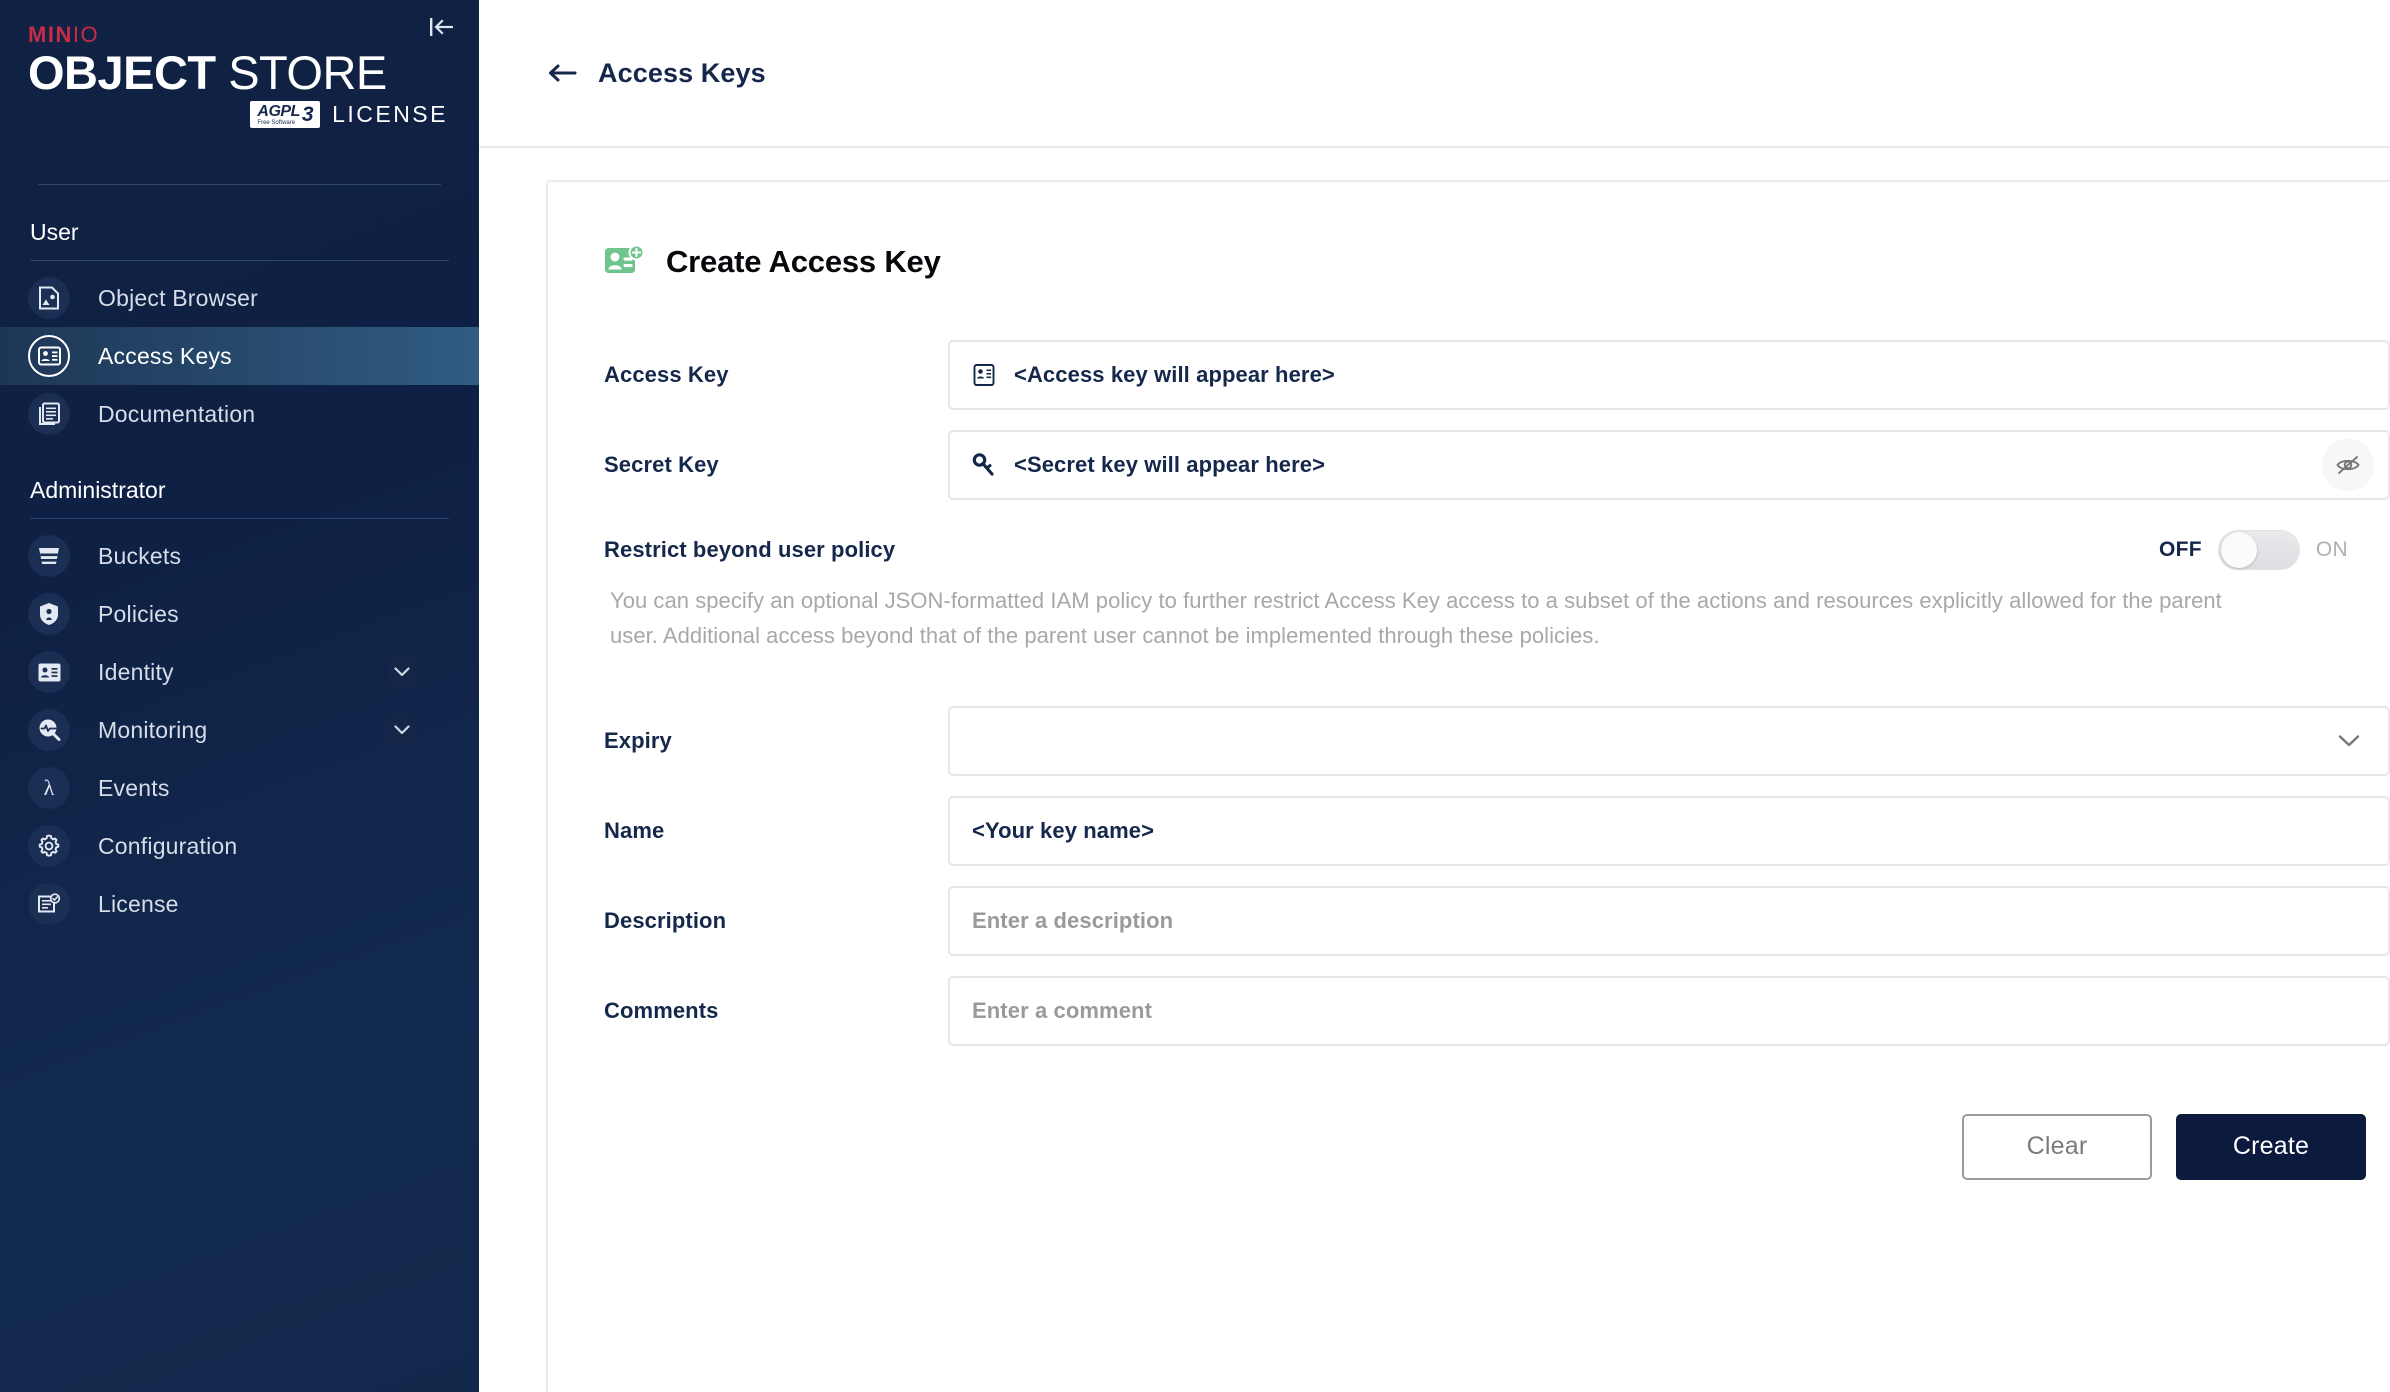  What do you see at coordinates (984, 465) in the screenshot?
I see `key-icon` at bounding box center [984, 465].